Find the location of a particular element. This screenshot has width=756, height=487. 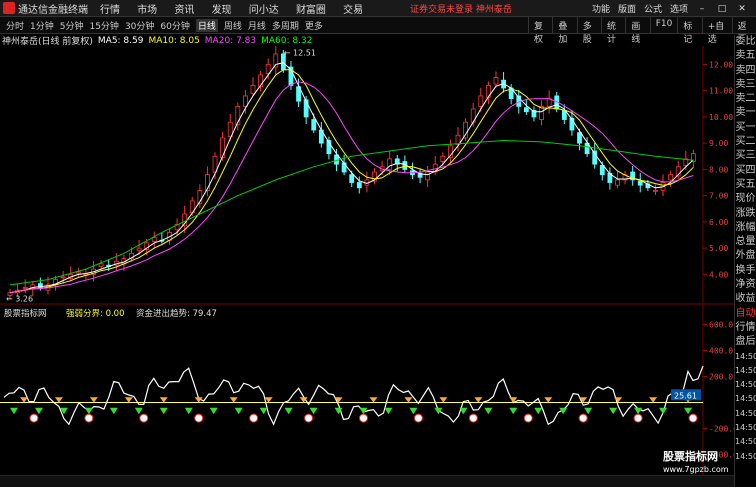

minimize-icon: – is located at coordinates (702, 9).